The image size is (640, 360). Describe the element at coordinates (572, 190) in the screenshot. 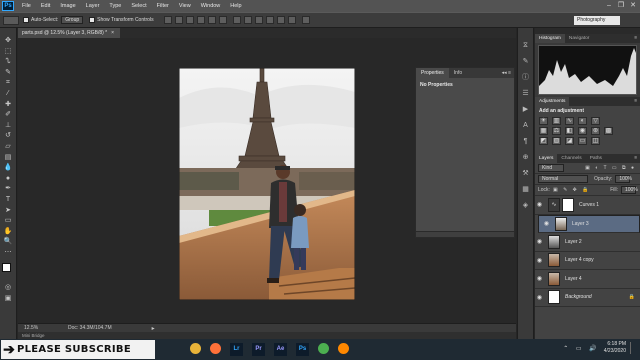

I see `lock-icons: ▣ ✎ ✥ 🔒` at that location.